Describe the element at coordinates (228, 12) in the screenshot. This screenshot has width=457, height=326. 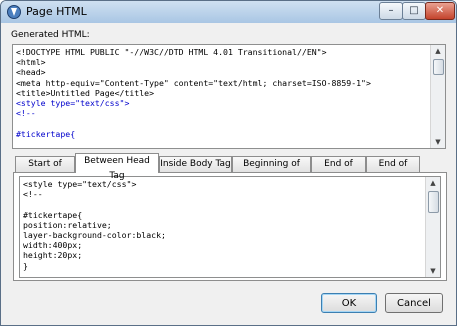
I see `title-bar: Page HTML – □ ✕` at that location.